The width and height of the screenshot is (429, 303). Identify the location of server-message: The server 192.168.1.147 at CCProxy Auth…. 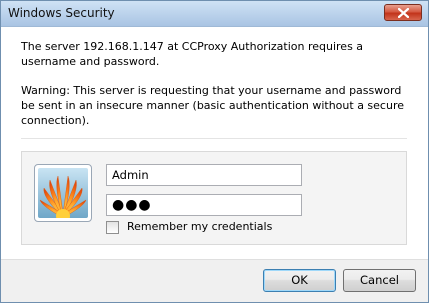
(192, 54).